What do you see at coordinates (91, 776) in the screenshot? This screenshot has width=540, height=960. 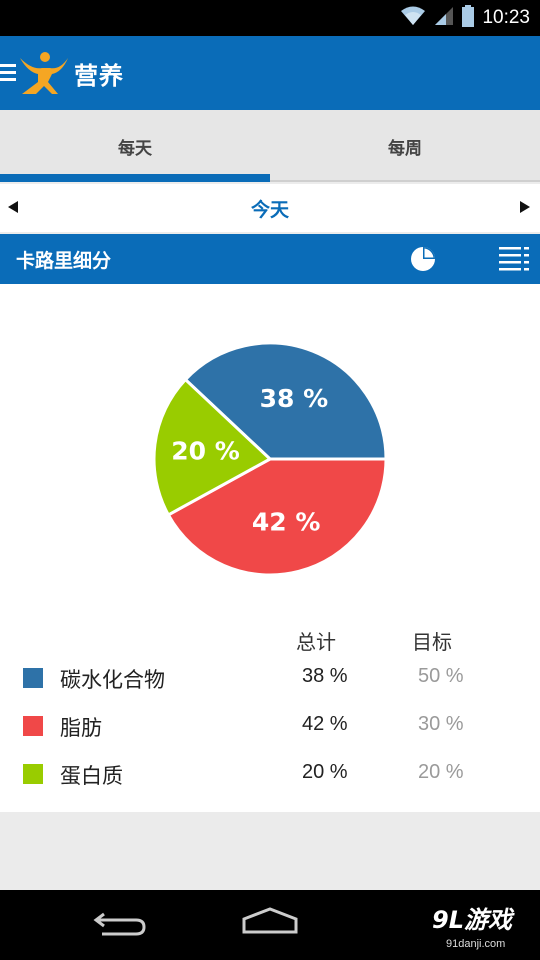 I see `legend-label: 蛋白质` at bounding box center [91, 776].